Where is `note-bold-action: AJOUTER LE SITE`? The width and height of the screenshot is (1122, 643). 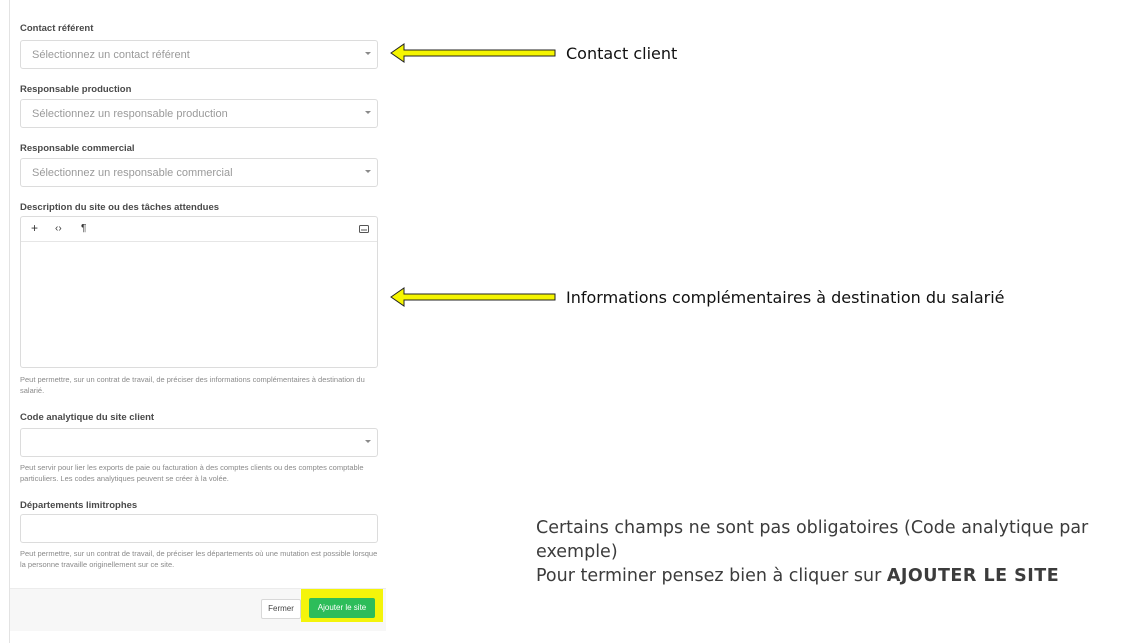
note-bold-action: AJOUTER LE SITE is located at coordinates (973, 576).